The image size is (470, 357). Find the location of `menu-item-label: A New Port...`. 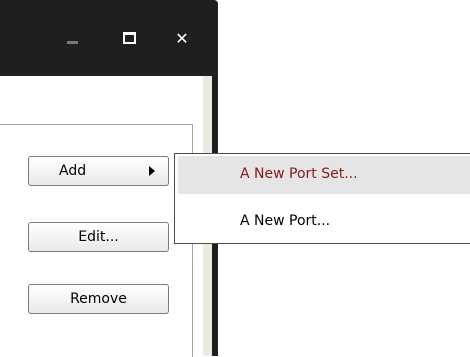

menu-item-label: A New Port... is located at coordinates (285, 221).